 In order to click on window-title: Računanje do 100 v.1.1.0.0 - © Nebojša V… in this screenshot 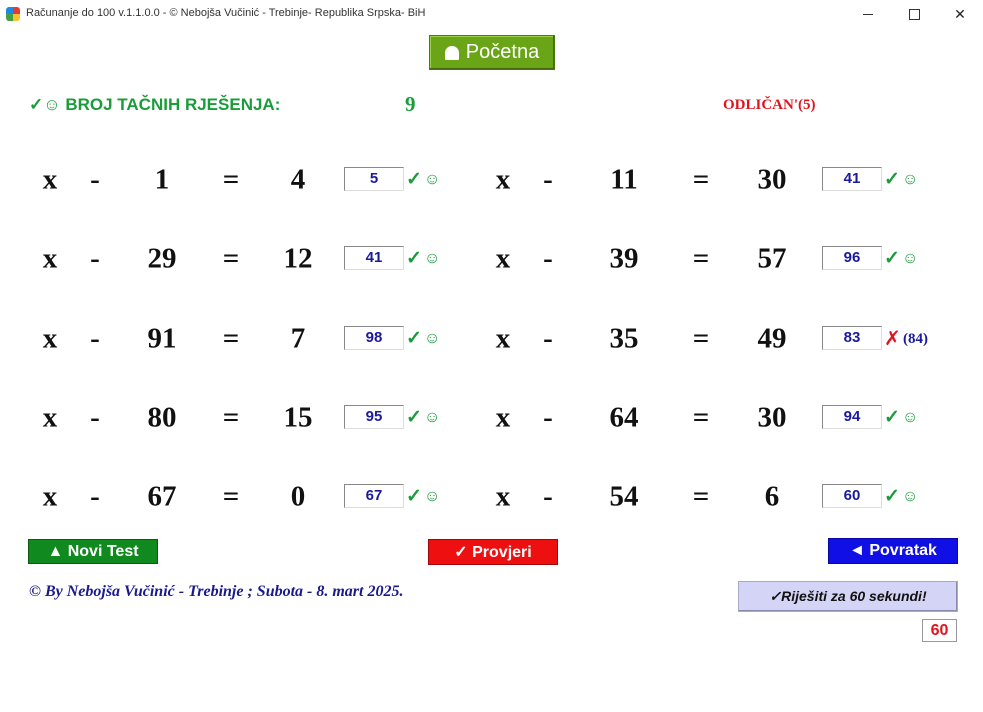, I will do `click(226, 13)`.